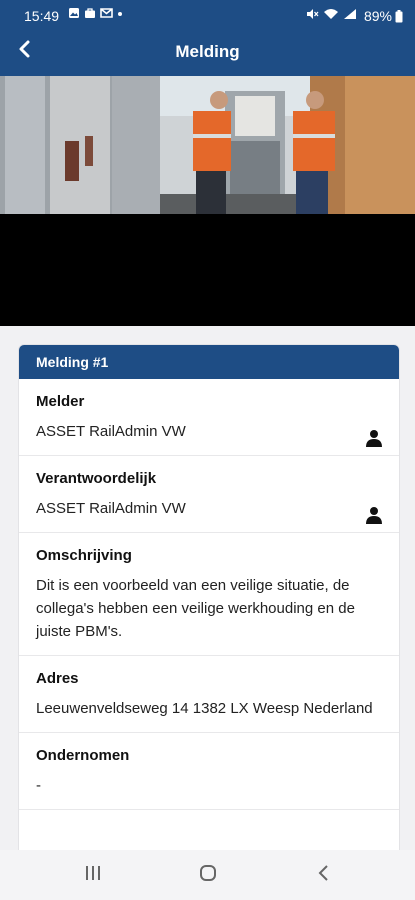  What do you see at coordinates (93, 876) in the screenshot?
I see `recent-apps-icon` at bounding box center [93, 876].